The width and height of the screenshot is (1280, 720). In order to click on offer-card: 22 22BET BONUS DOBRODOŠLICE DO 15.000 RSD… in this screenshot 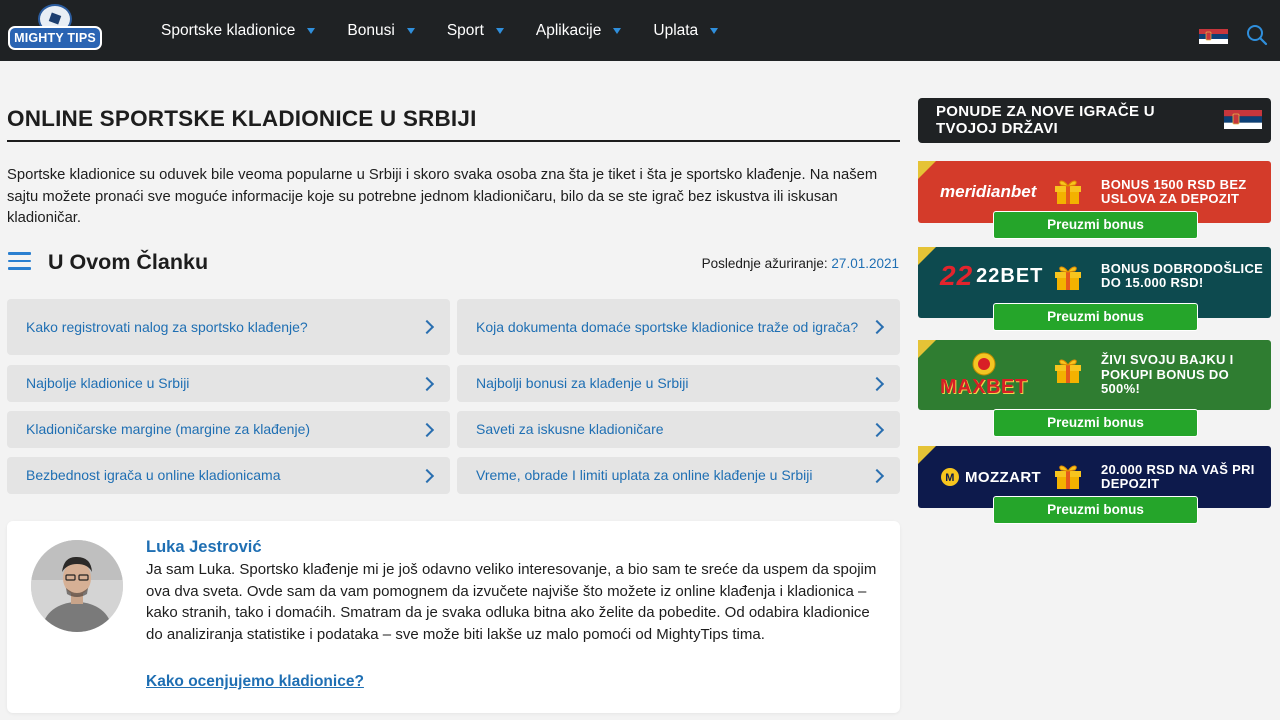, I will do `click(1094, 289)`.